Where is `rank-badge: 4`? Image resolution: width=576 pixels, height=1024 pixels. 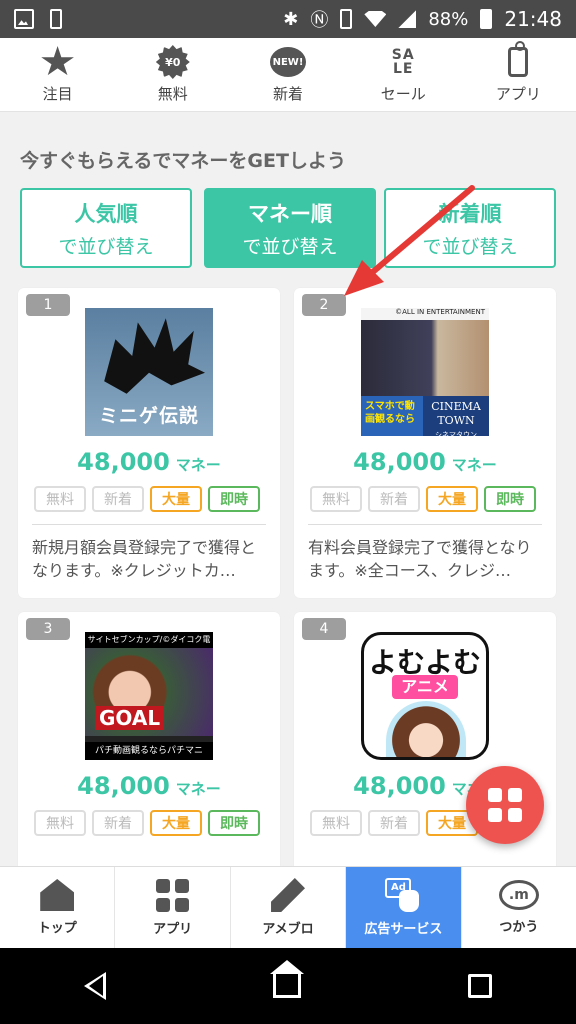
rank-badge: 4 is located at coordinates (324, 629).